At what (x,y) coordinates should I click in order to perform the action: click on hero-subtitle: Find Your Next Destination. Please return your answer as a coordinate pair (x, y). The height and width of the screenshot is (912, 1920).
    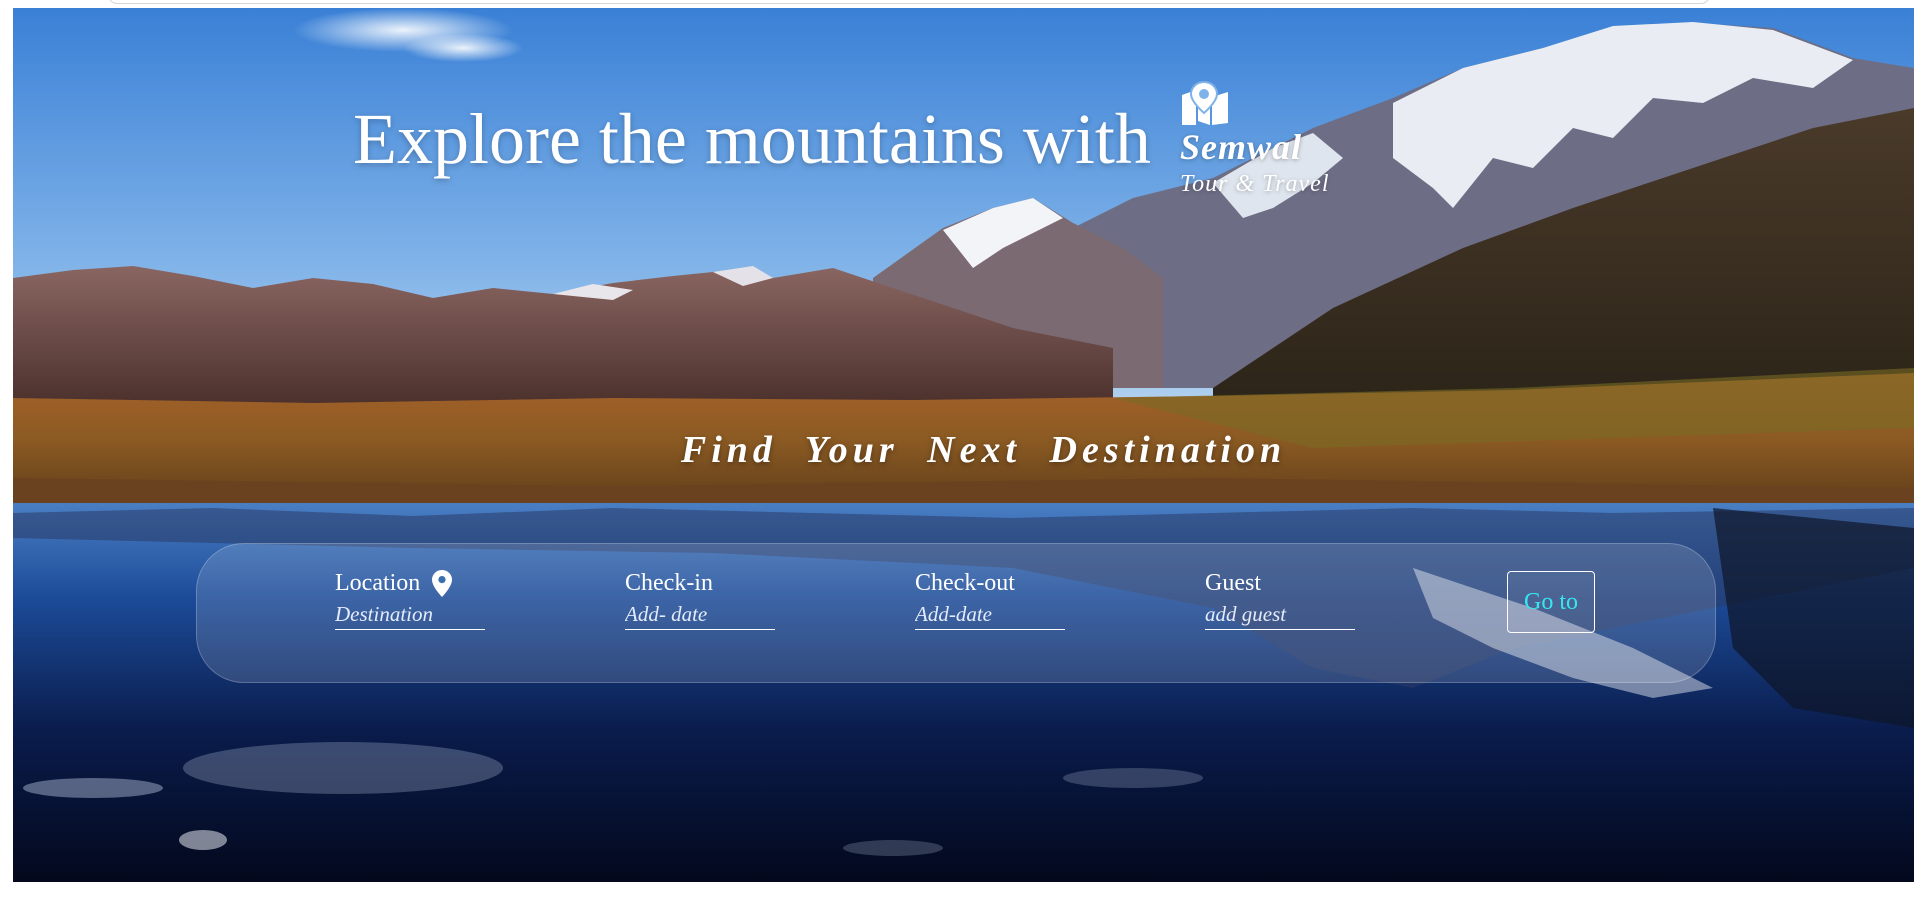
    Looking at the image, I should click on (983, 450).